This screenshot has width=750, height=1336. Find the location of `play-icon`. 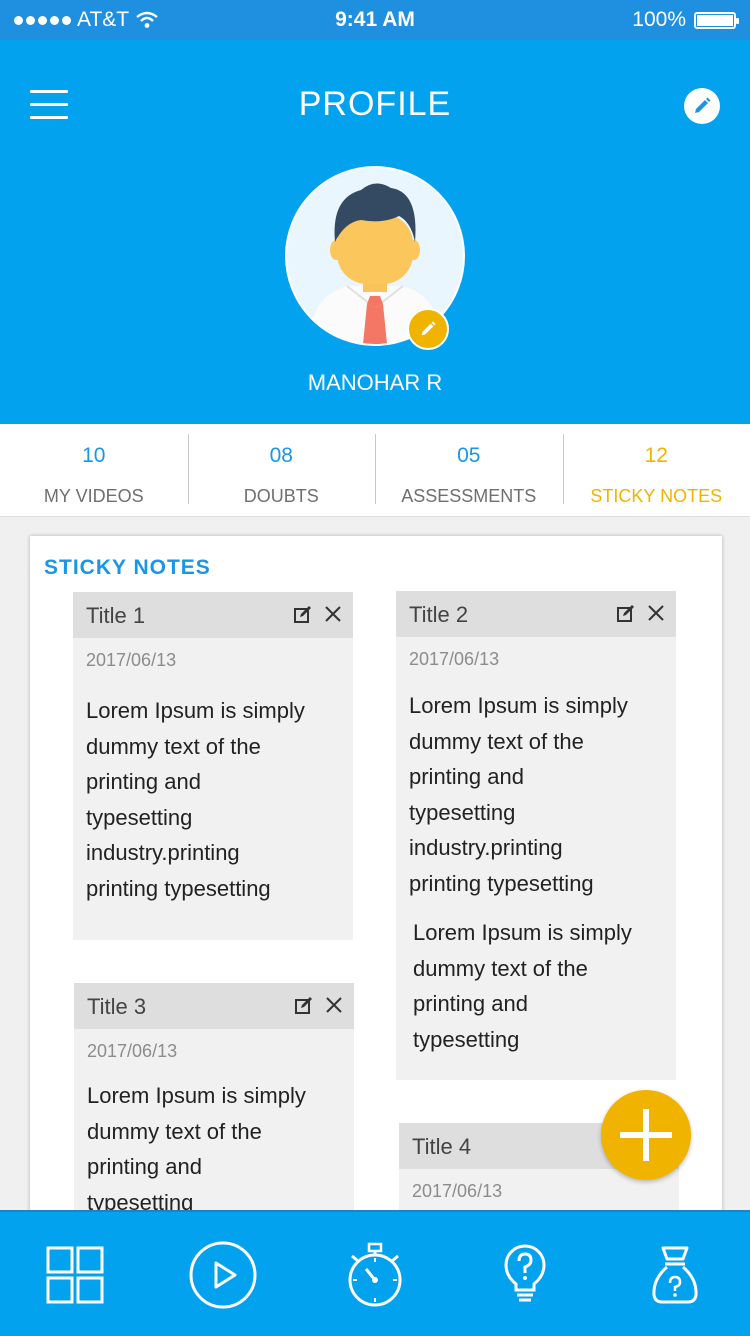

play-icon is located at coordinates (223, 1275).